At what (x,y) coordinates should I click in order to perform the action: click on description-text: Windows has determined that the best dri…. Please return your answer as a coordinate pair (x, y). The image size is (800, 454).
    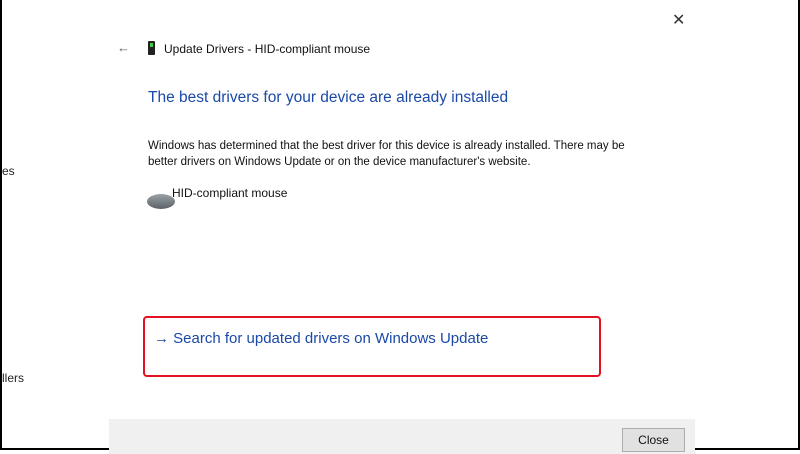
    Looking at the image, I should click on (386, 154).